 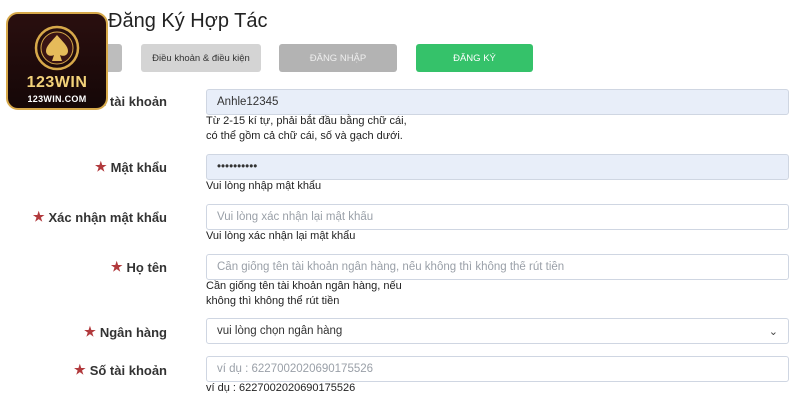 What do you see at coordinates (248, 102) in the screenshot?
I see `username-value: Anhle12345` at bounding box center [248, 102].